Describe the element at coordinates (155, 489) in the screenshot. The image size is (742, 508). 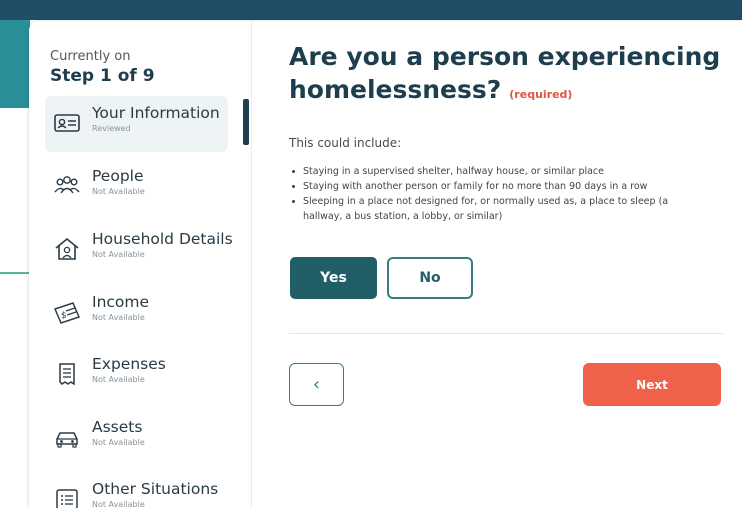
I see `sidebar-item-label: Other Situations` at that location.